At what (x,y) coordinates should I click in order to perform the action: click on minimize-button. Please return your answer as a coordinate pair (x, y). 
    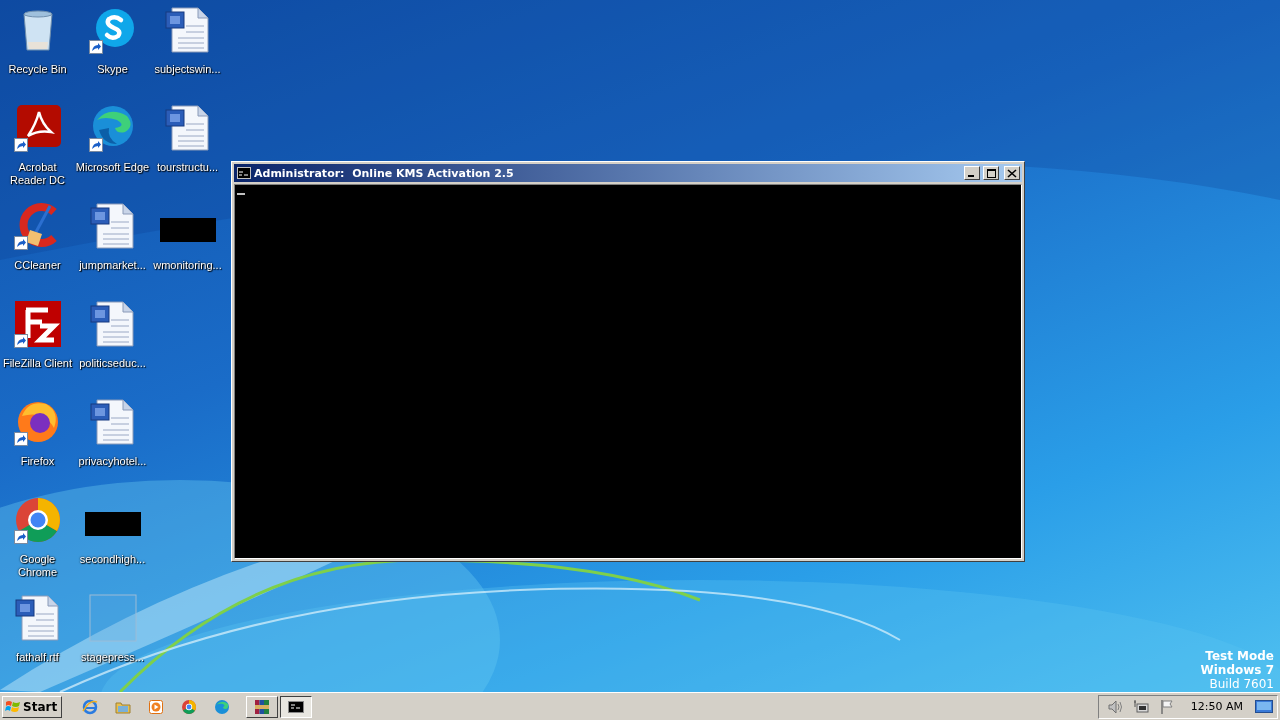
    Looking at the image, I should click on (972, 173).